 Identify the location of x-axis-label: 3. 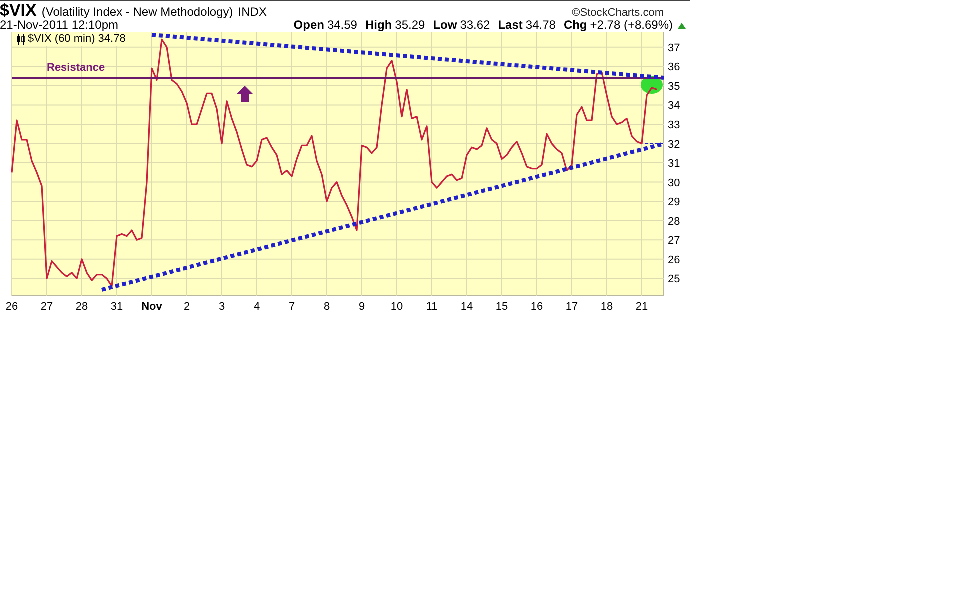
(222, 307).